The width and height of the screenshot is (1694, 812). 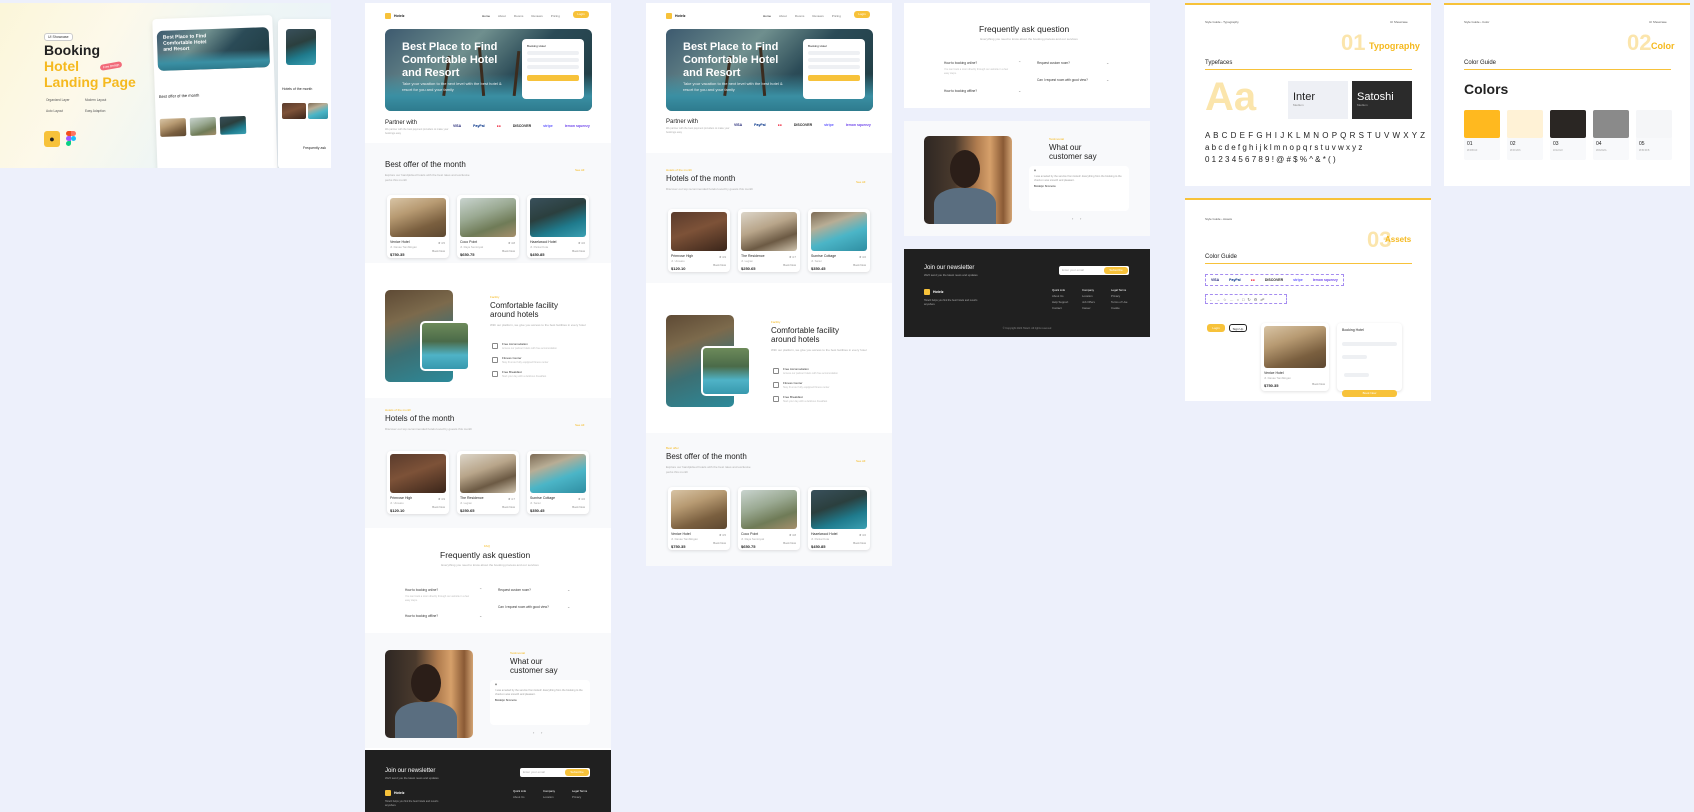 I want to click on asset-login-button: Login, so click(x=1216, y=328).